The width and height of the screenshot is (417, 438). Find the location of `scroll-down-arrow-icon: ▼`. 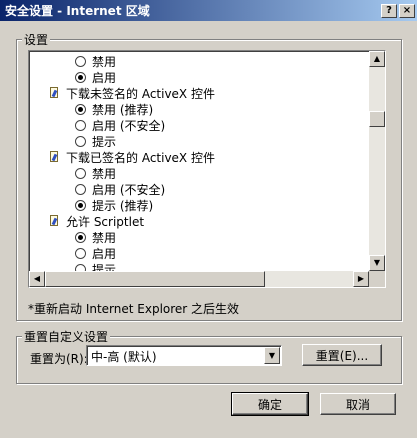

scroll-down-arrow-icon: ▼ is located at coordinates (377, 263).